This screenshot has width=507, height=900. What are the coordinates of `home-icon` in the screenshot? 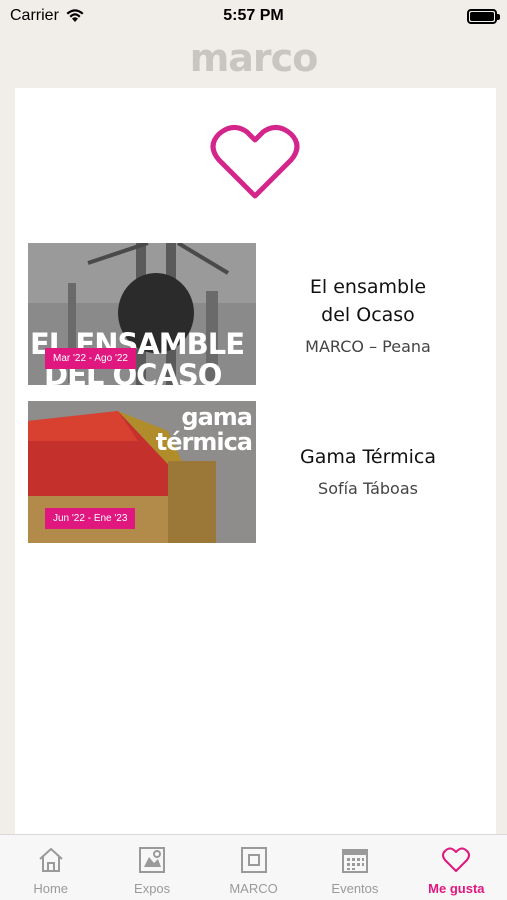 It's located at (51, 859).